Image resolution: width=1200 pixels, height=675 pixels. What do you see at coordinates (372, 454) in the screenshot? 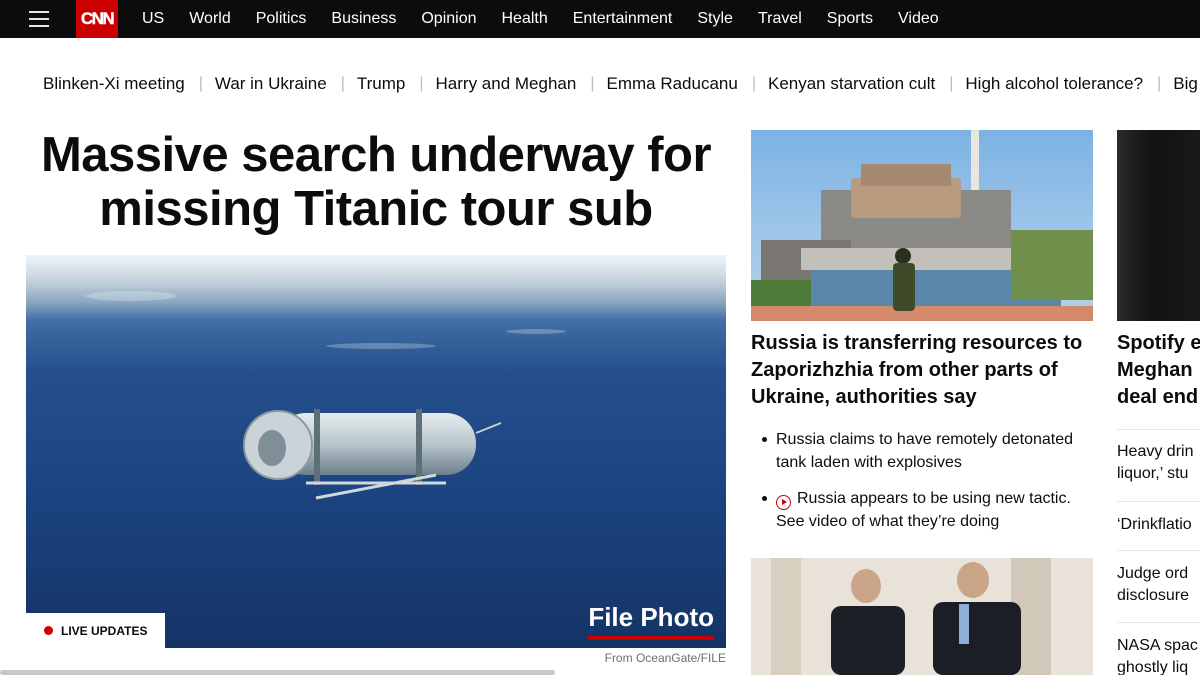
I see `submersible-illustration` at bounding box center [372, 454].